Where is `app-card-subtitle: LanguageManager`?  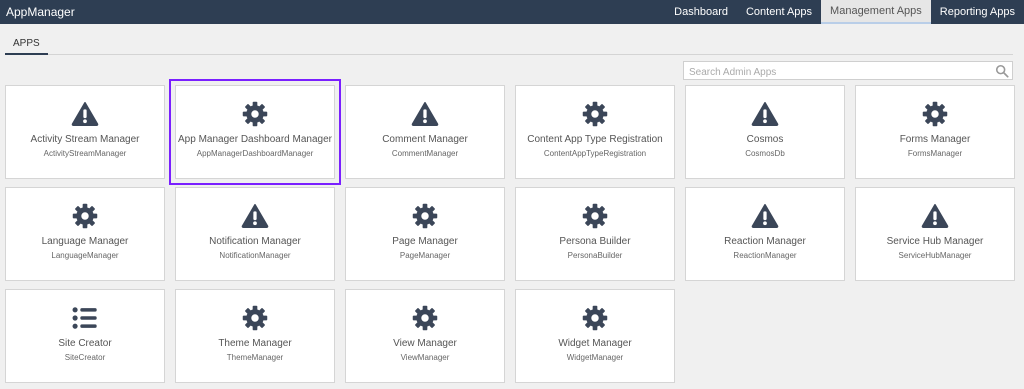
app-card-subtitle: LanguageManager is located at coordinates (85, 255).